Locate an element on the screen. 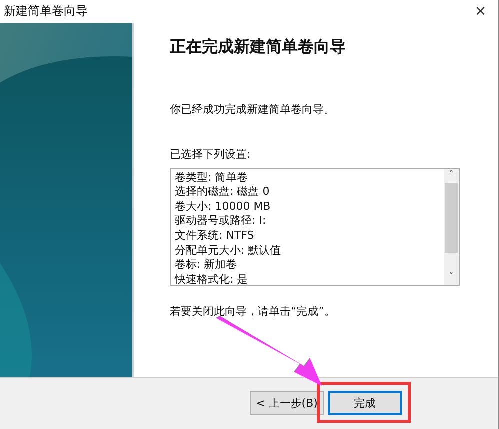 This screenshot has width=499, height=429. close-hint: 若要关闭此向导，请单击“完成”。 is located at coordinates (253, 311).